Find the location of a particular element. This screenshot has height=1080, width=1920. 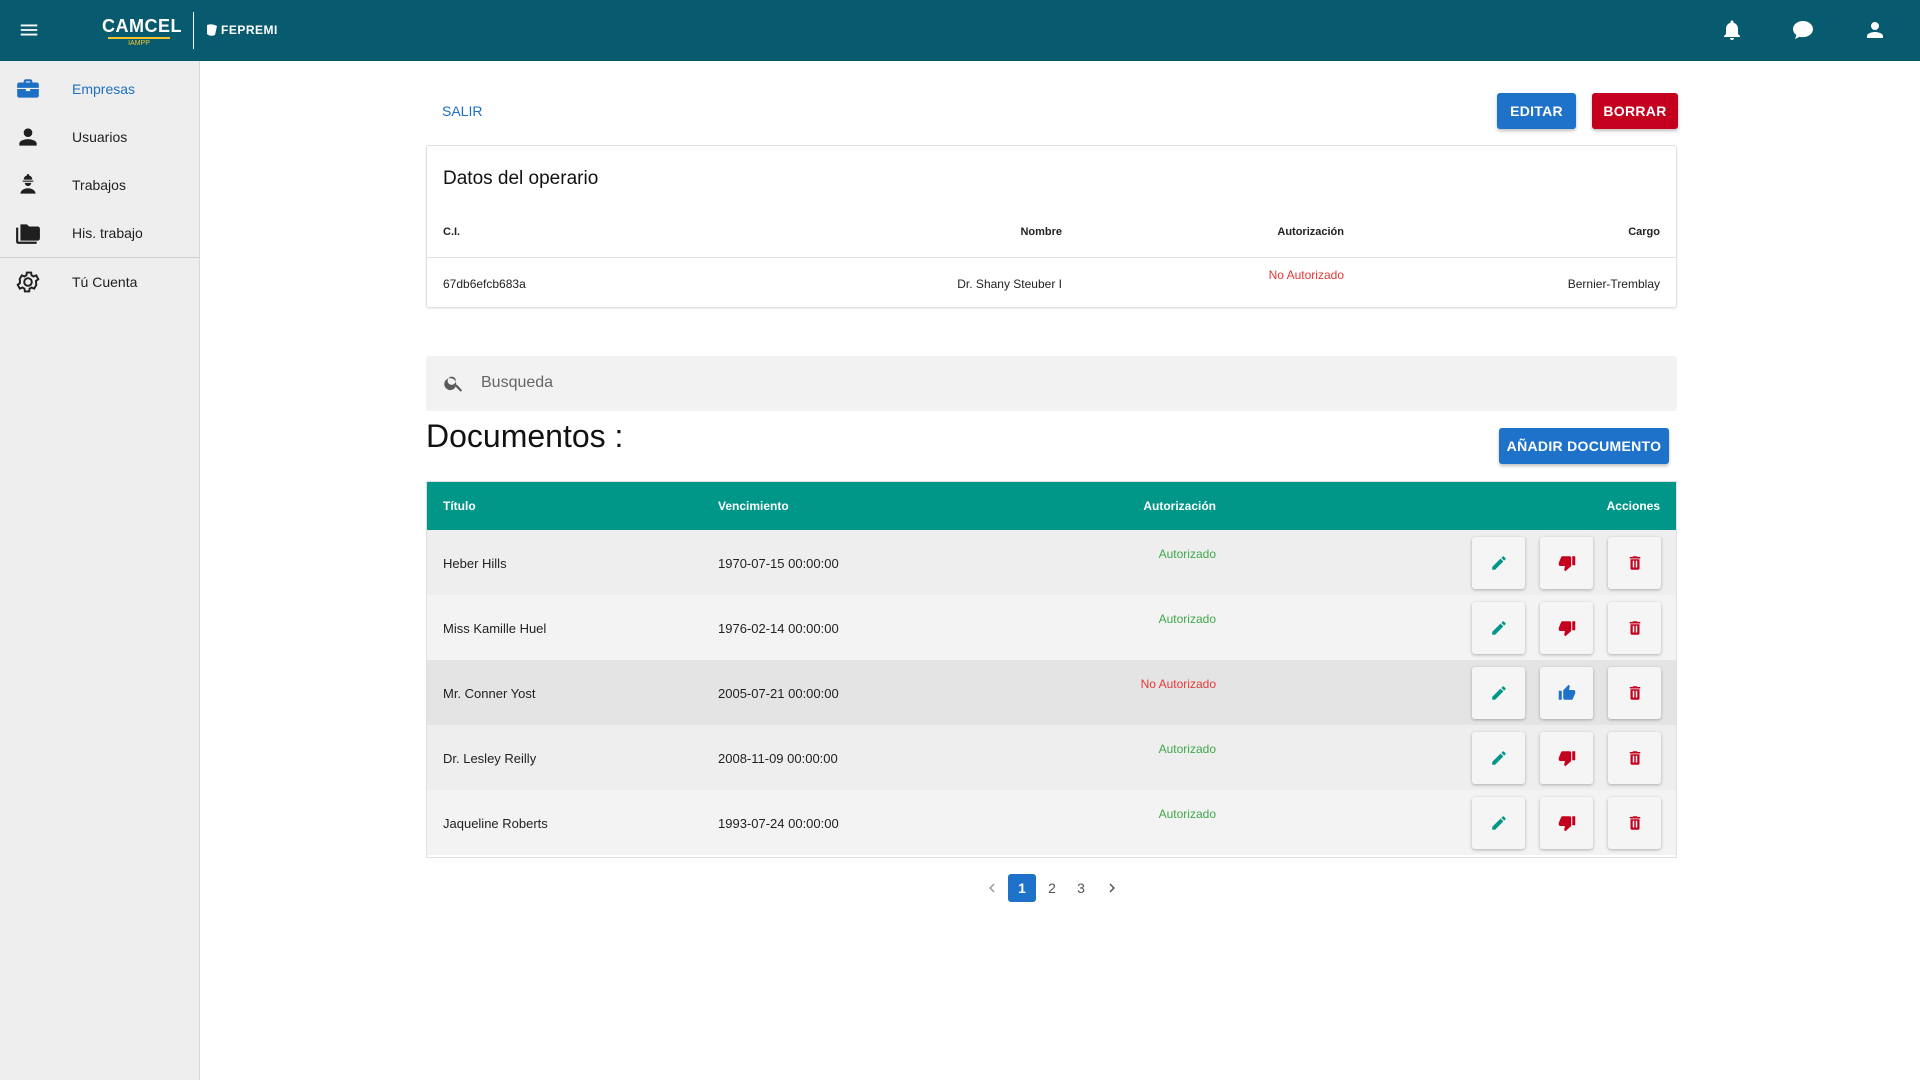

edit-button: EDITAR is located at coordinates (1536, 111).